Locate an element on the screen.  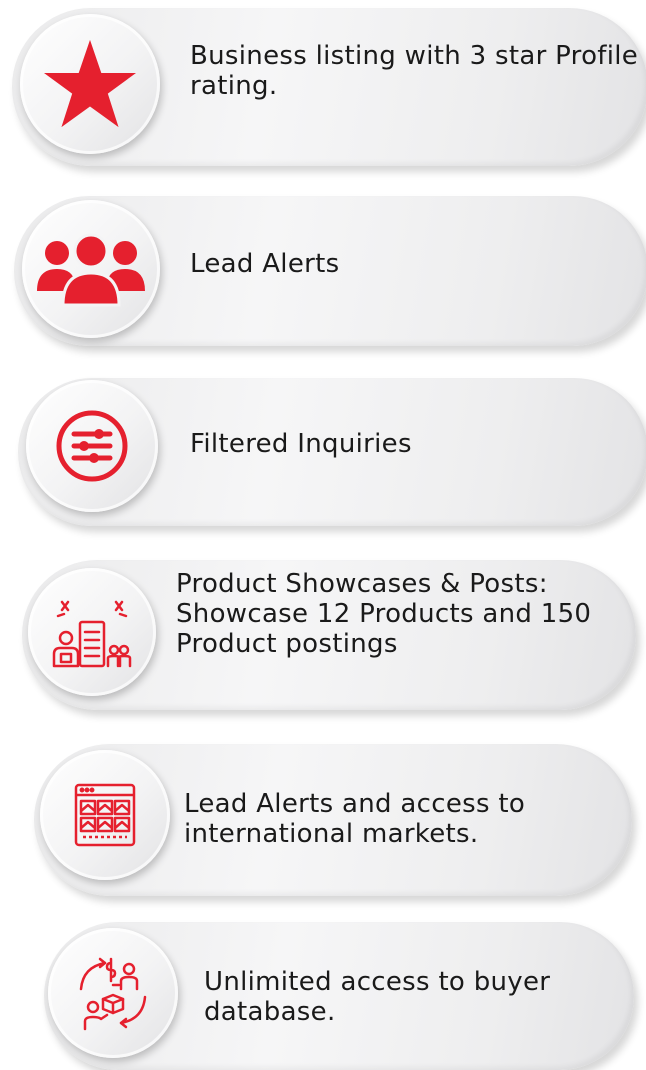
filter-sliders-icon is located at coordinates (92, 446).